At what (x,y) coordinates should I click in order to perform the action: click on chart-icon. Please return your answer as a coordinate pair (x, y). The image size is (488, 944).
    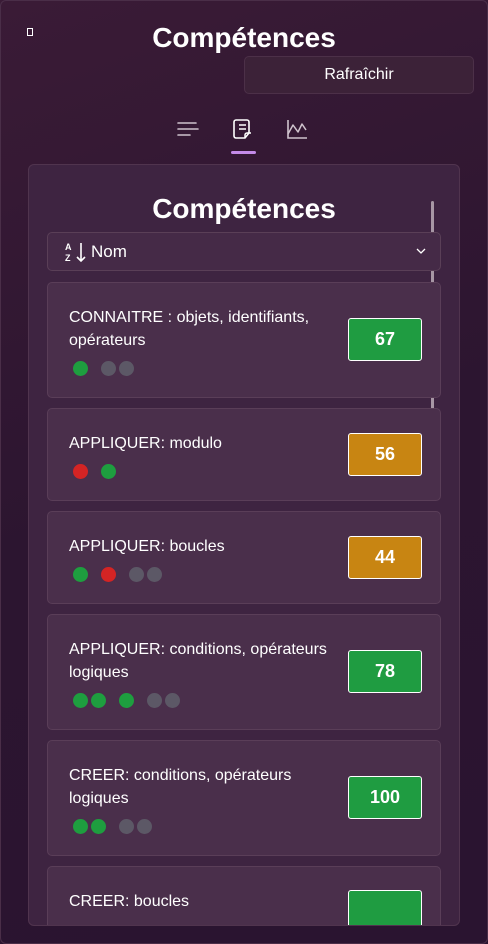
    Looking at the image, I should click on (297, 129).